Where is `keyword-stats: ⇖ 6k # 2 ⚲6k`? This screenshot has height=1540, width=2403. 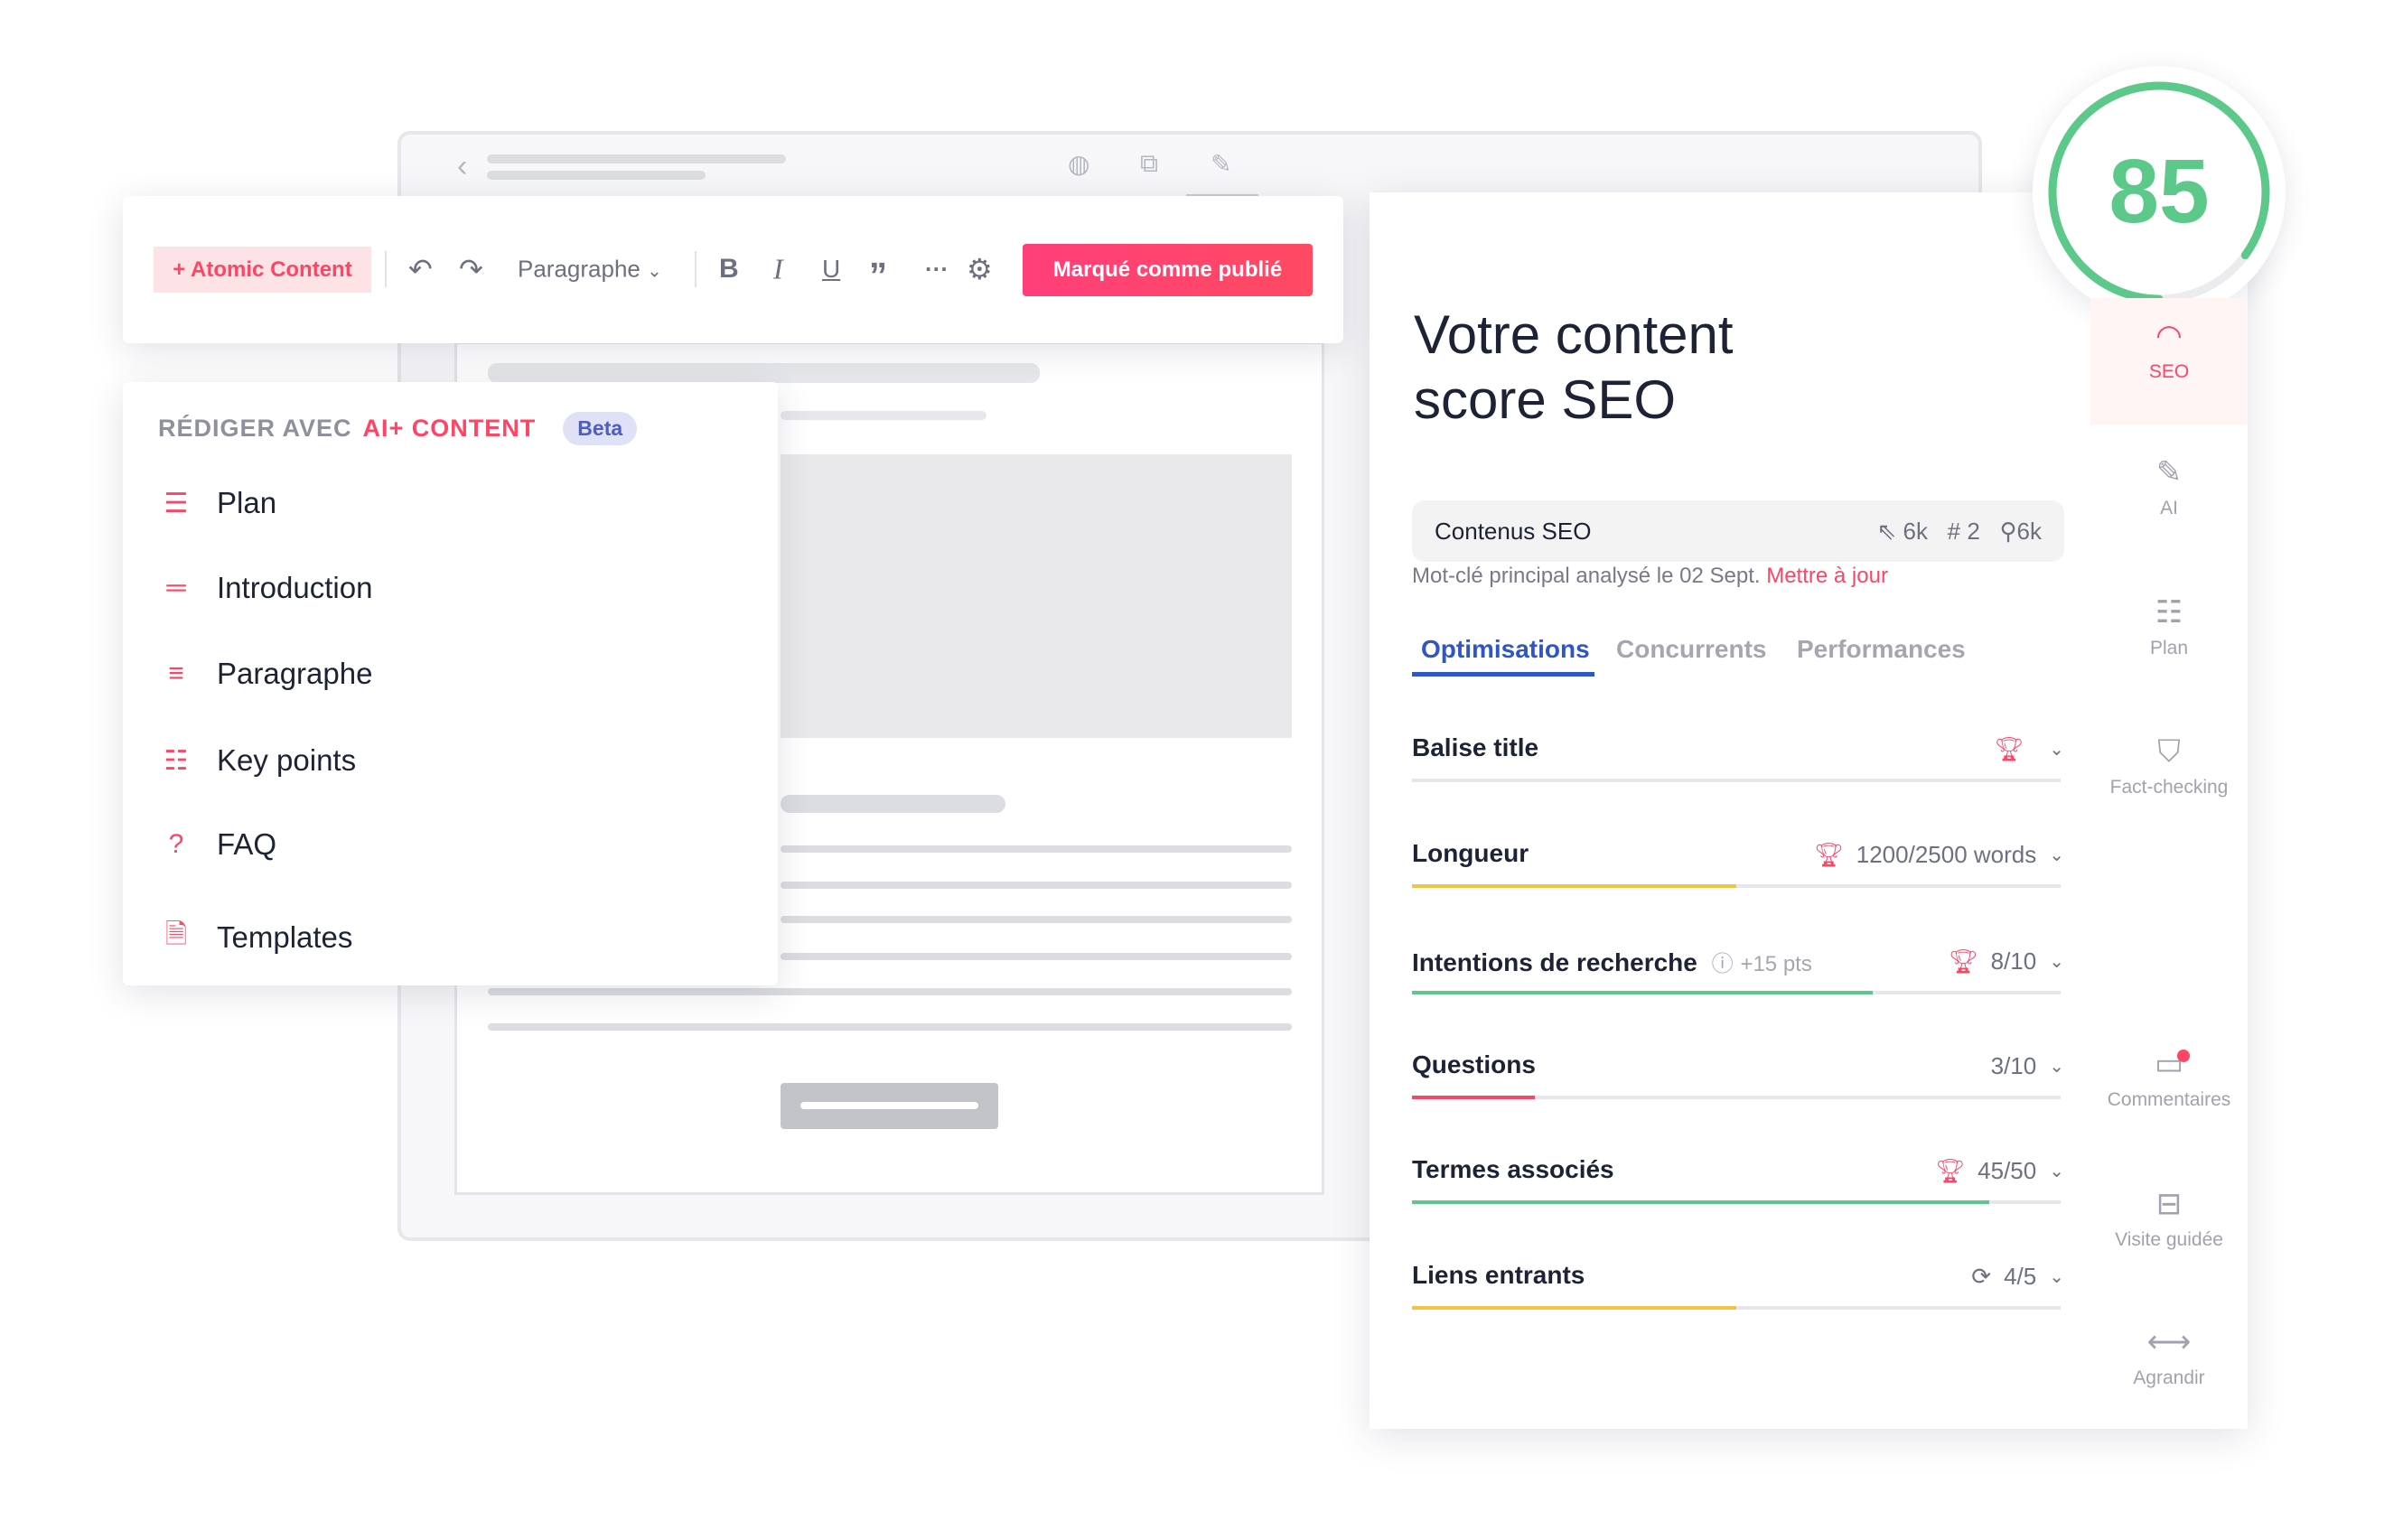 keyword-stats: ⇖ 6k # 2 ⚲6k is located at coordinates (1959, 532).